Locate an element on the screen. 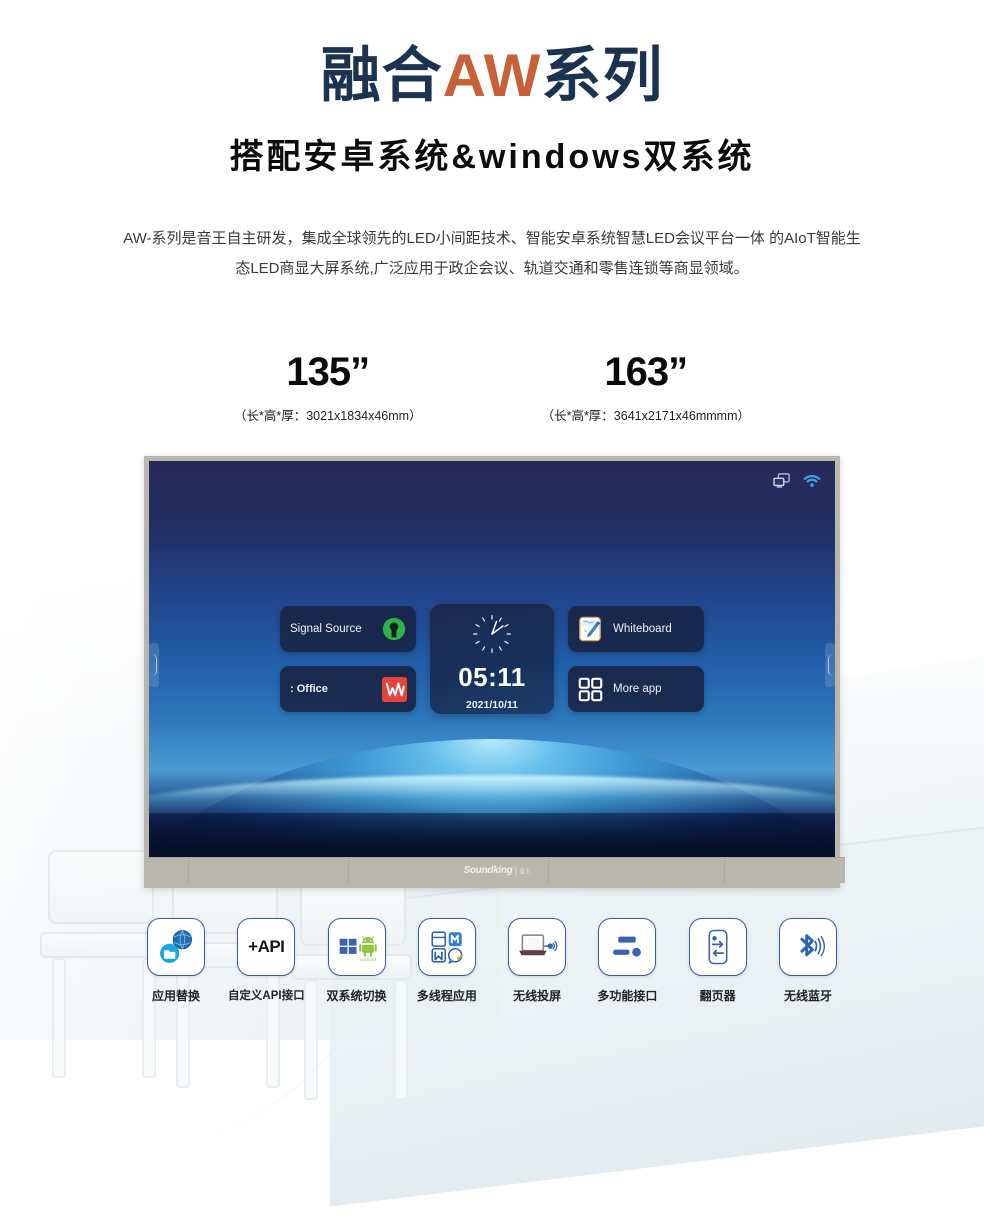 This screenshot has width=984, height=1219. feature-label: 多功能接口 is located at coordinates (627, 996).